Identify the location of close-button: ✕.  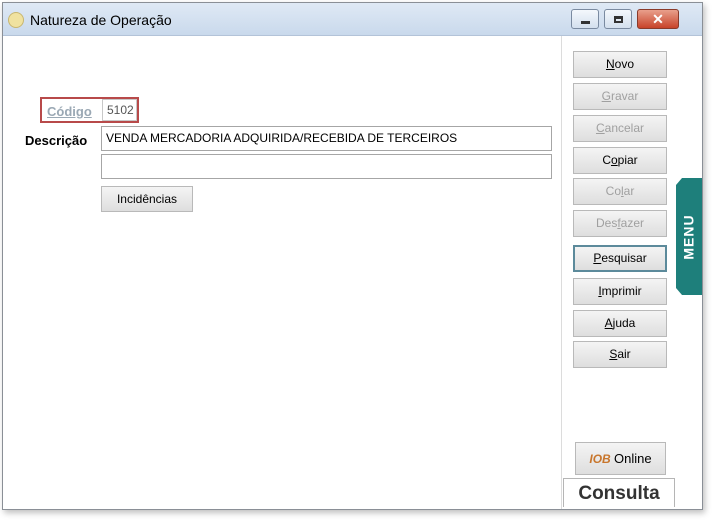
(658, 19).